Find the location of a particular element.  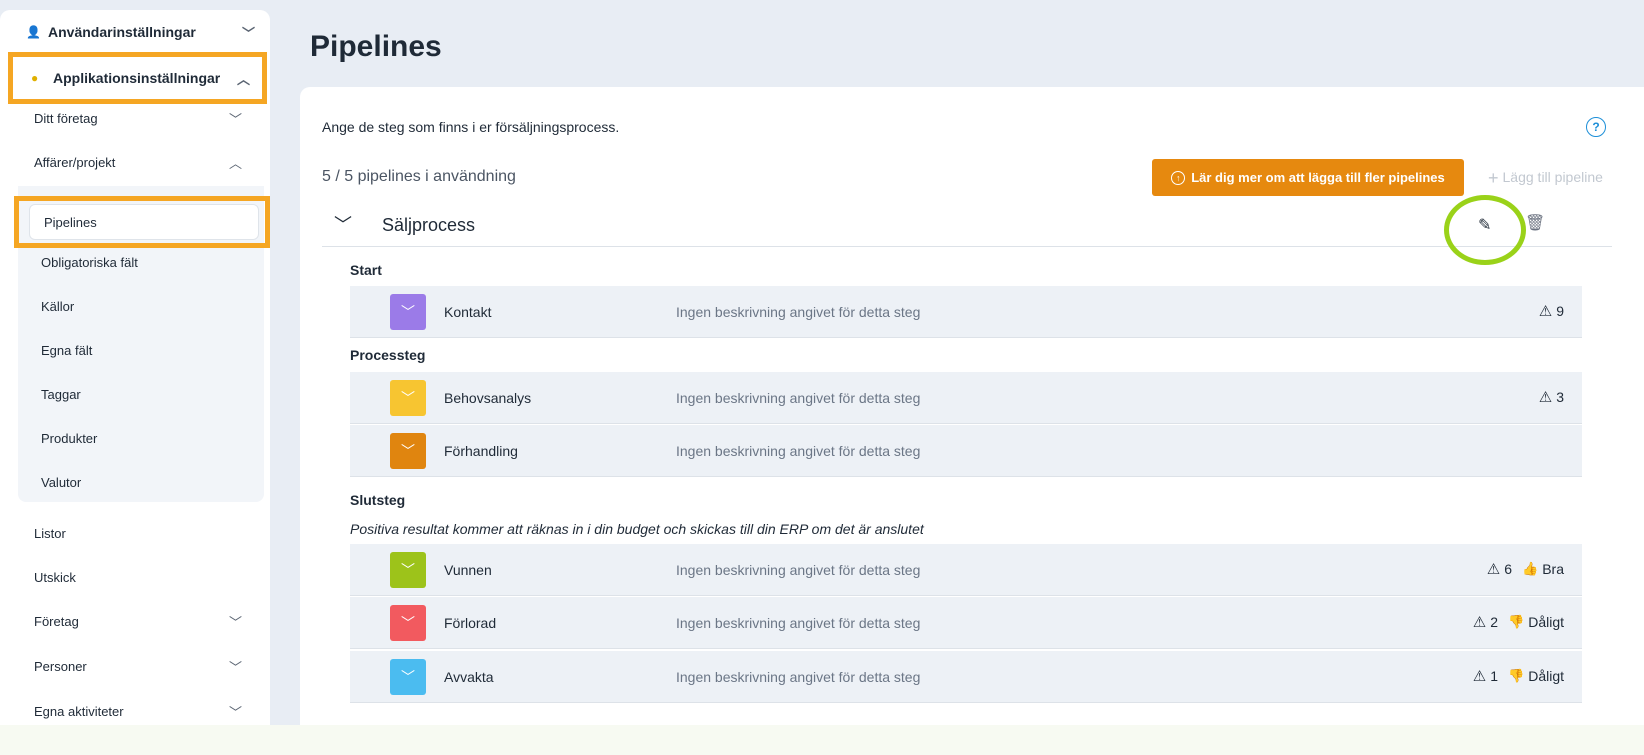

sidebar-item-label: Affärer/projekt is located at coordinates (75, 162).